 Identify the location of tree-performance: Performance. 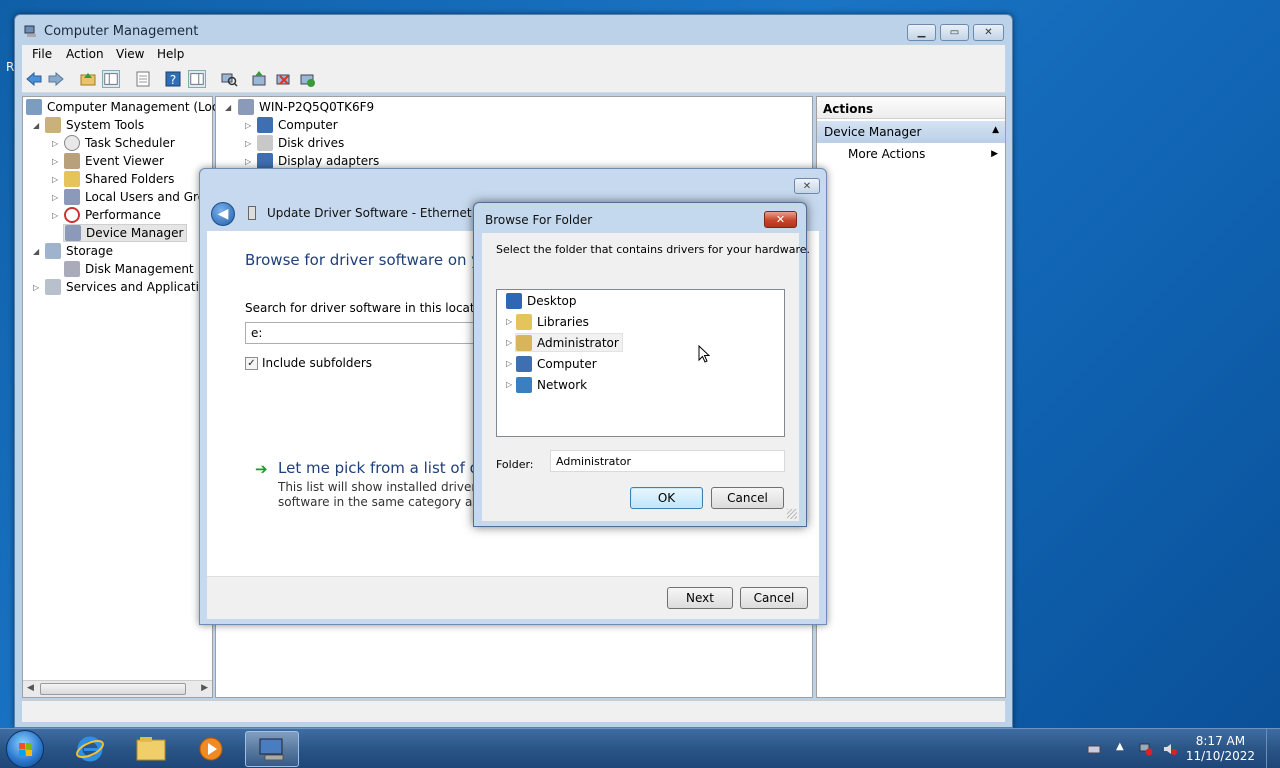
(112, 215).